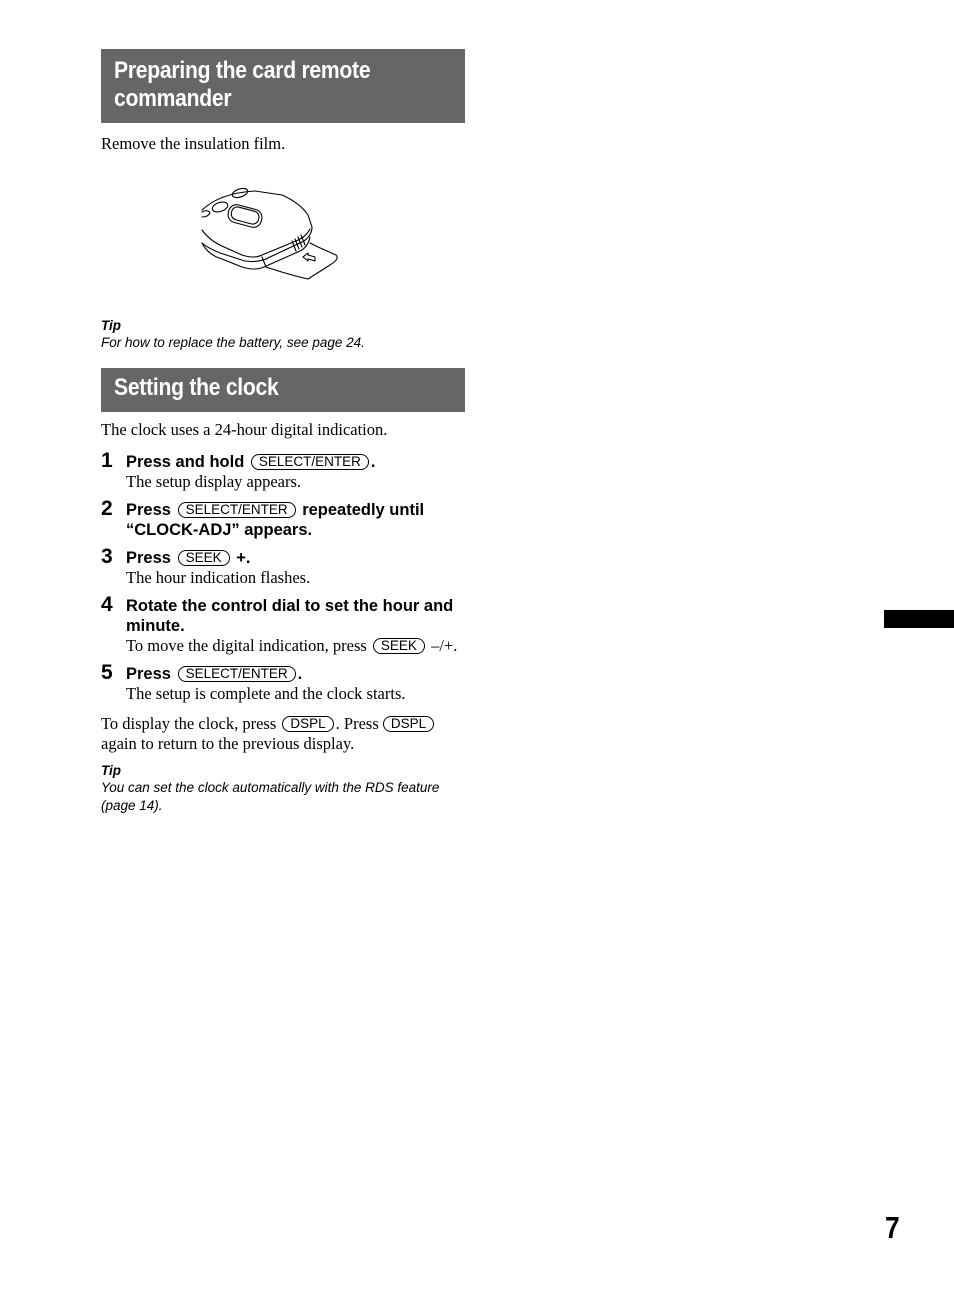 The height and width of the screenshot is (1294, 954). Describe the element at coordinates (107, 508) in the screenshot. I see `step-number: 2` at that location.